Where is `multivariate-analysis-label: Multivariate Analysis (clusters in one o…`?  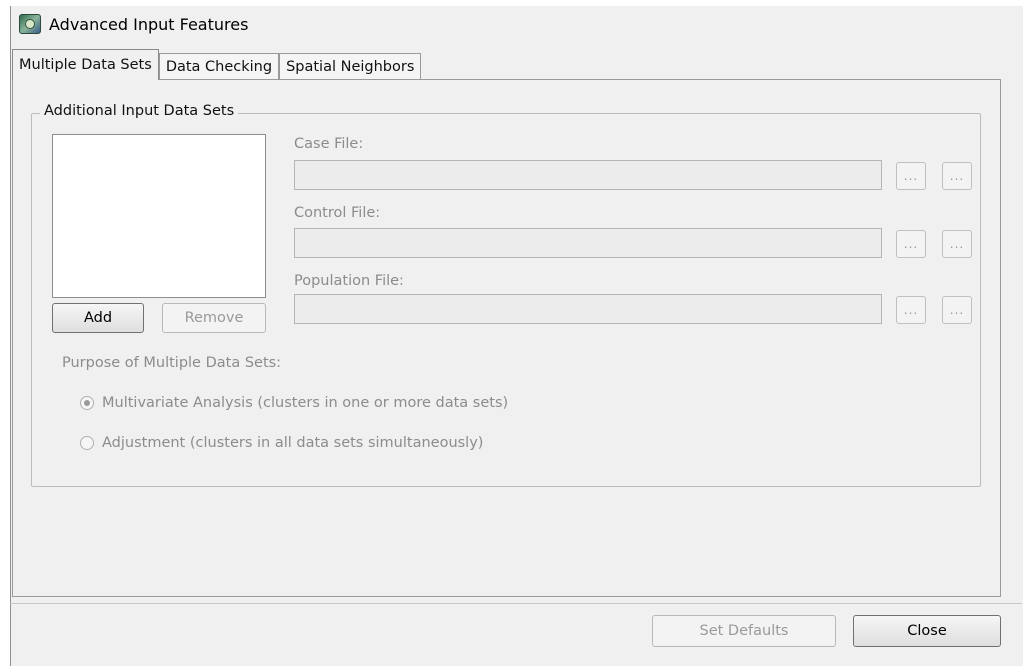
multivariate-analysis-label: Multivariate Analysis (clusters in one o… is located at coordinates (305, 403).